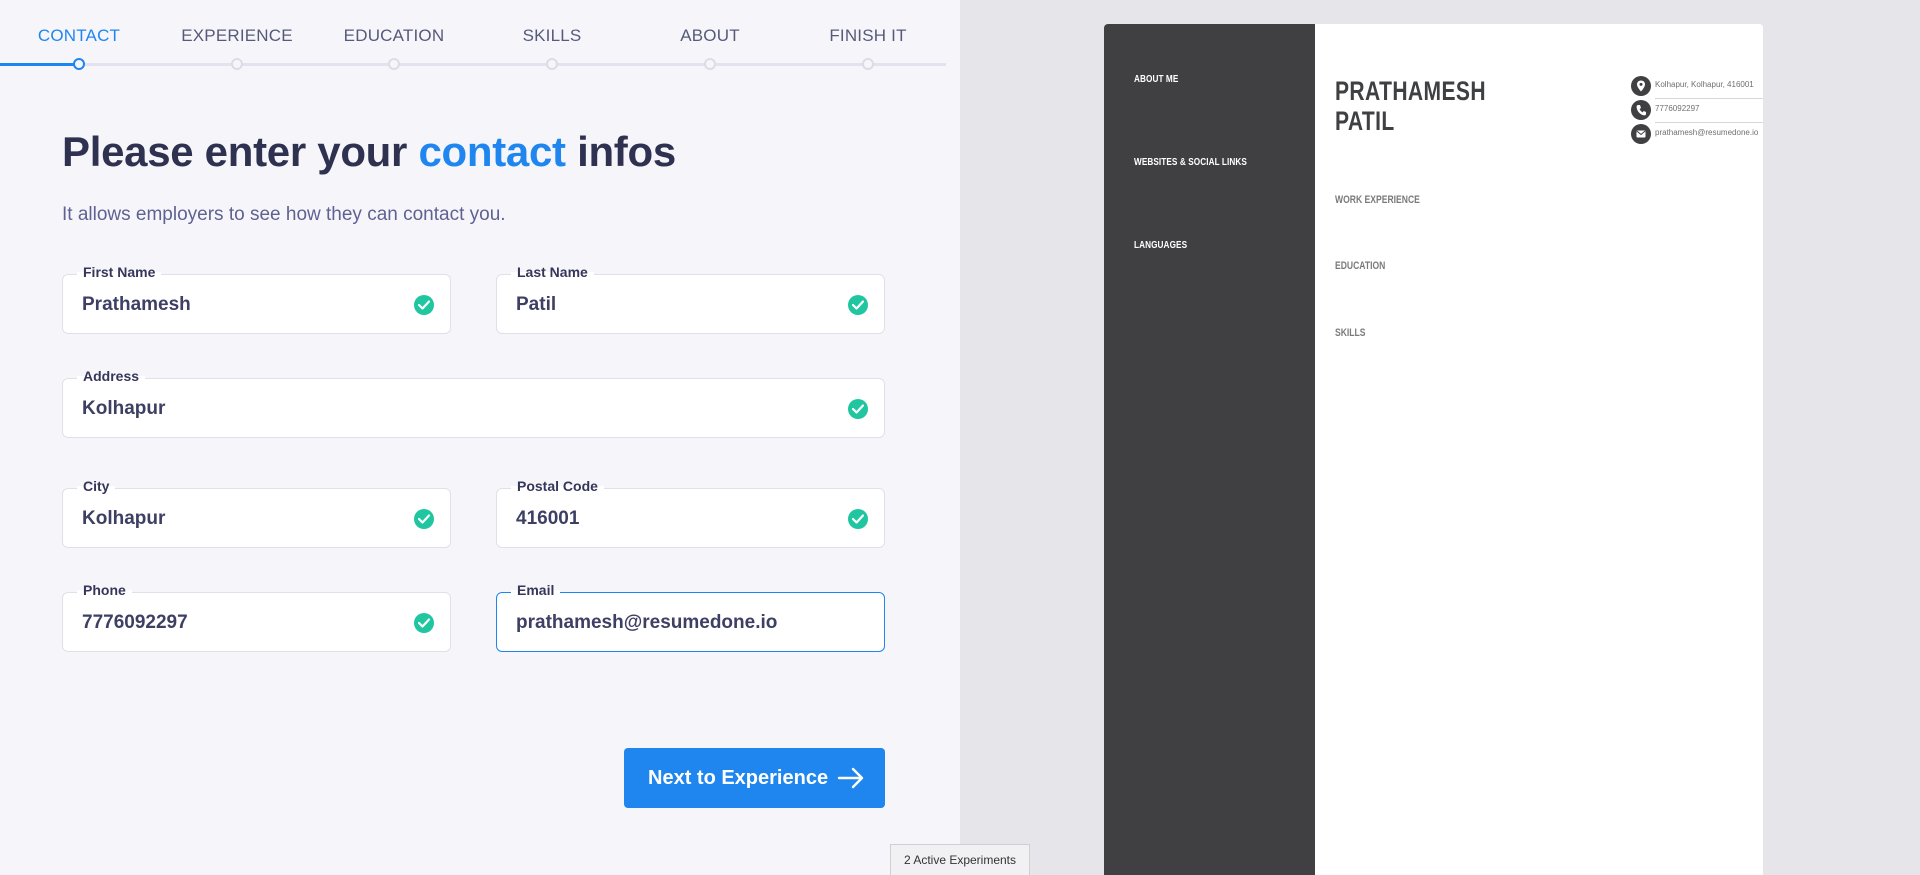 The image size is (1920, 875). What do you see at coordinates (1707, 132) in the screenshot?
I see `resume-email-text: prathamesh@resumedone.io` at bounding box center [1707, 132].